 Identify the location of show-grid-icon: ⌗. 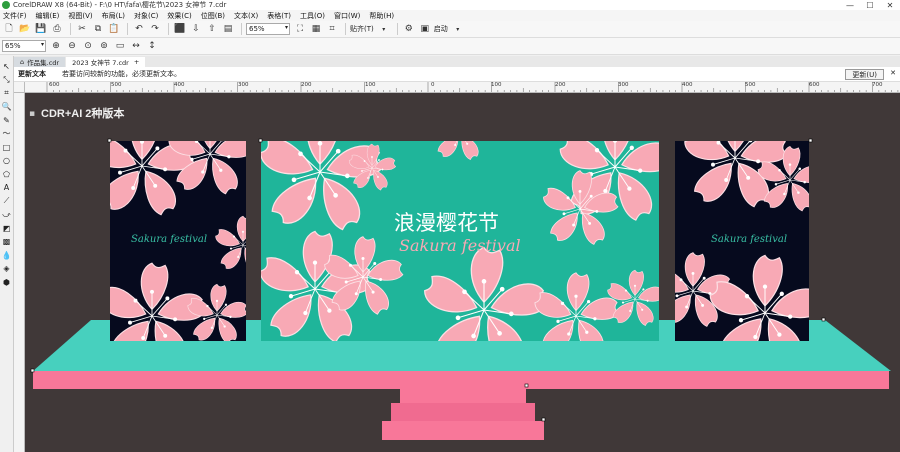
(332, 29).